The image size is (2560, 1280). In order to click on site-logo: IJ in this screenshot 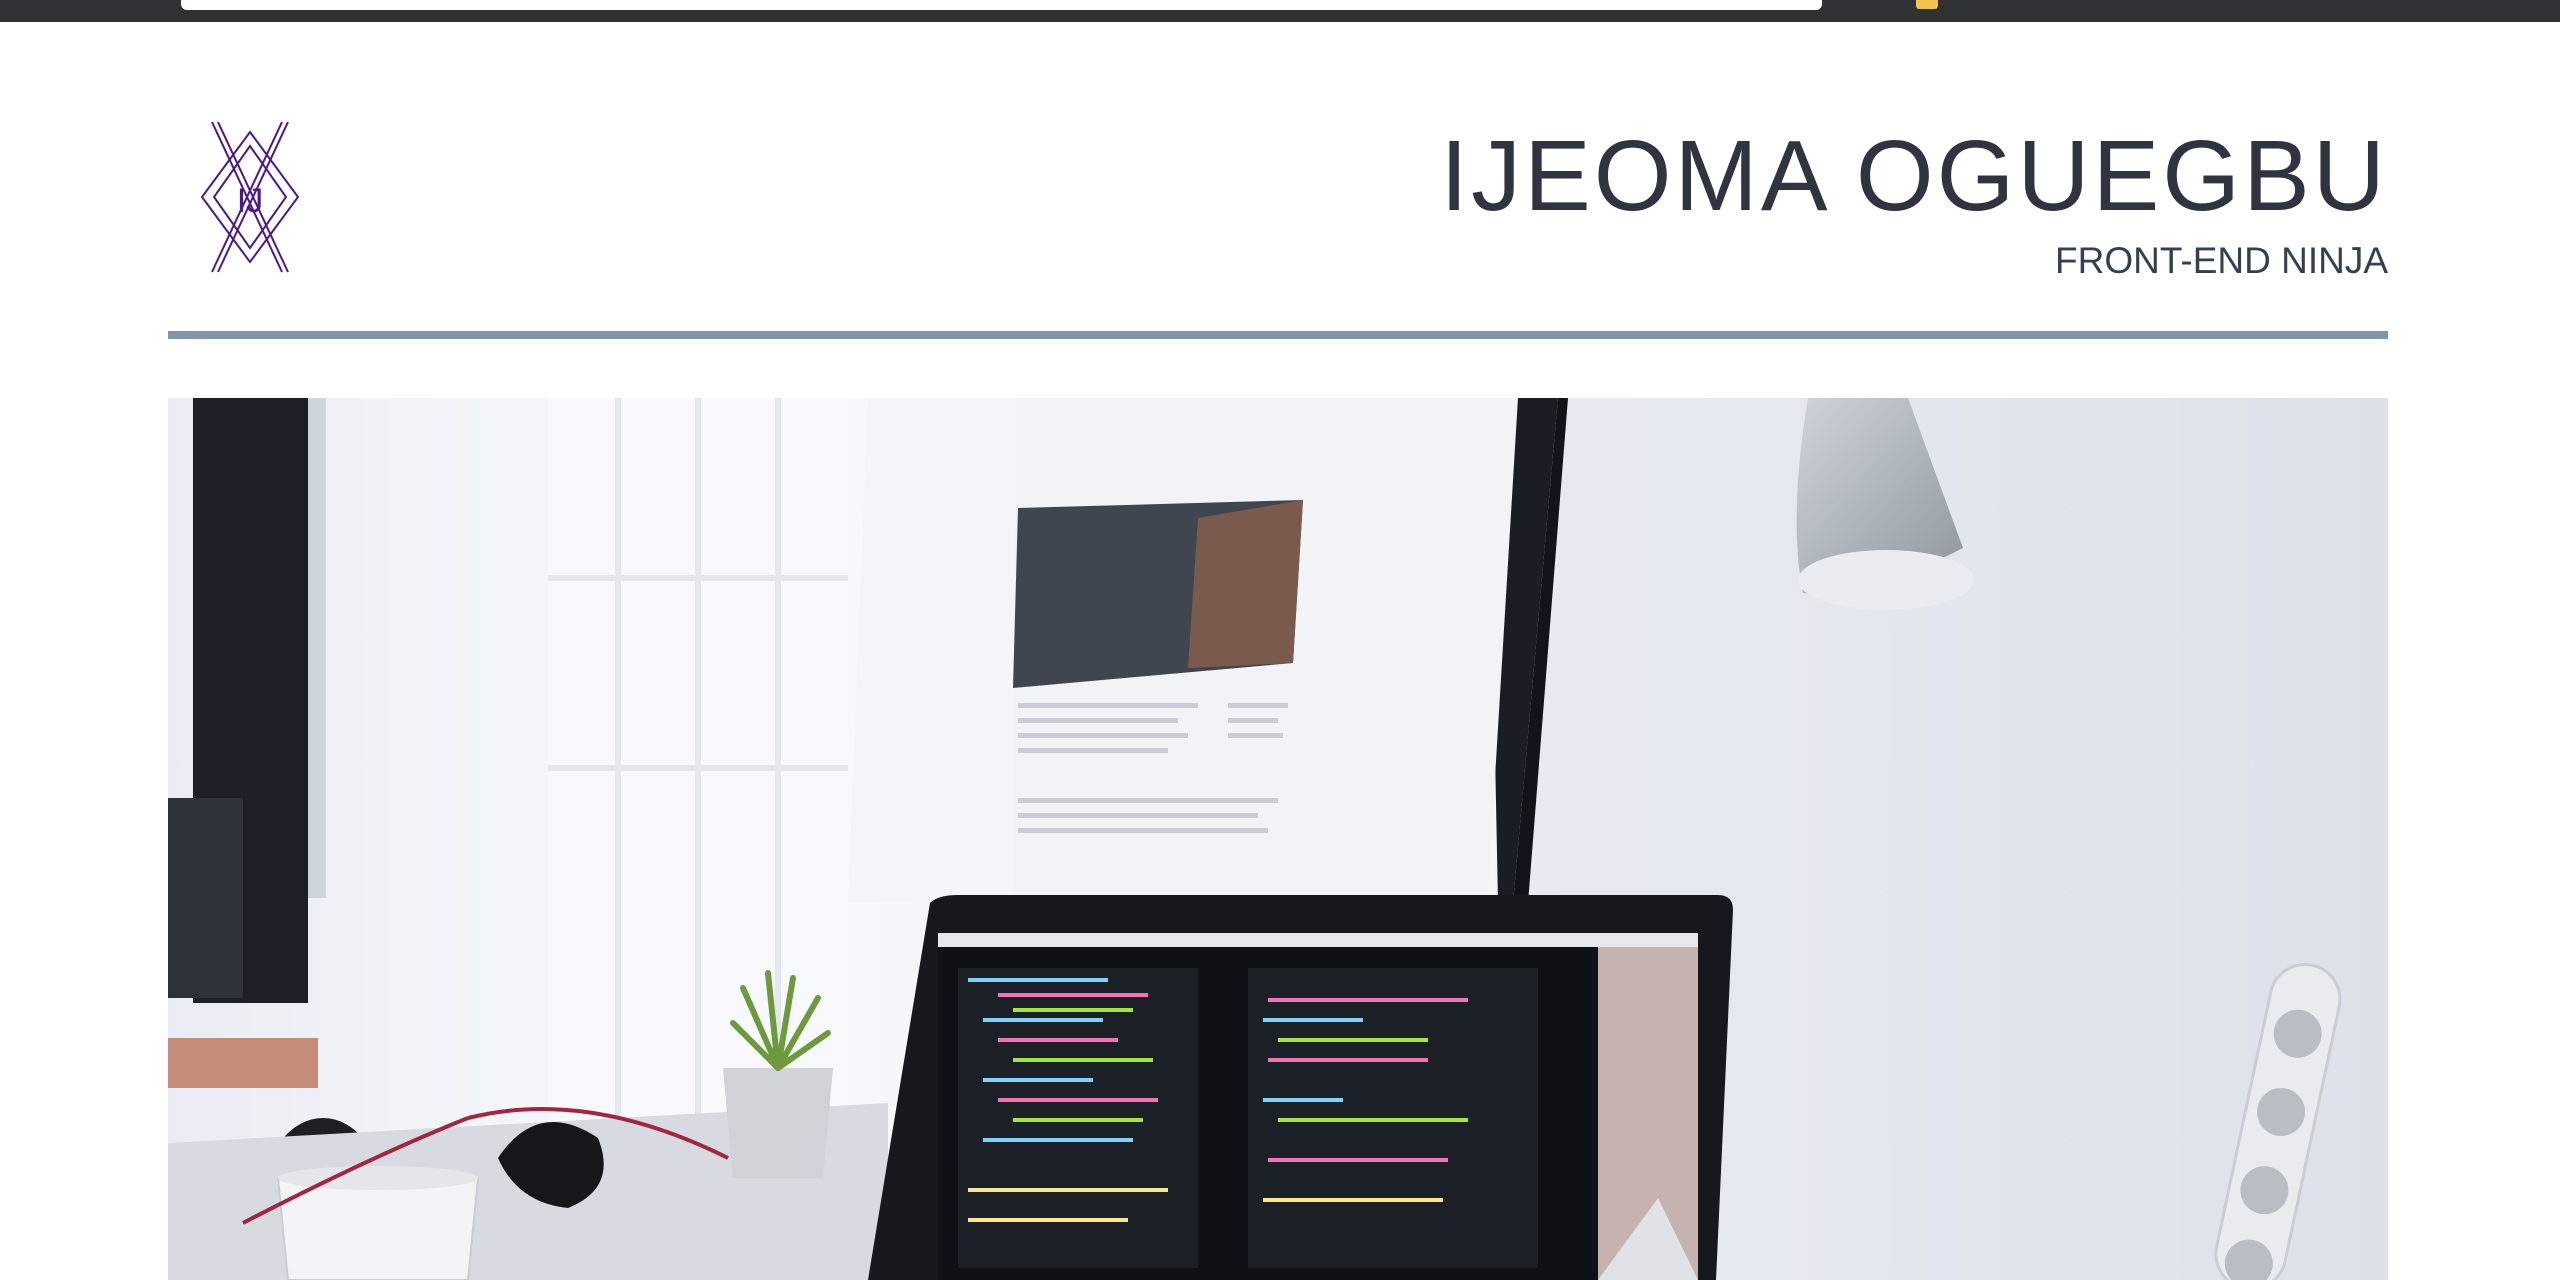, I will do `click(250, 197)`.